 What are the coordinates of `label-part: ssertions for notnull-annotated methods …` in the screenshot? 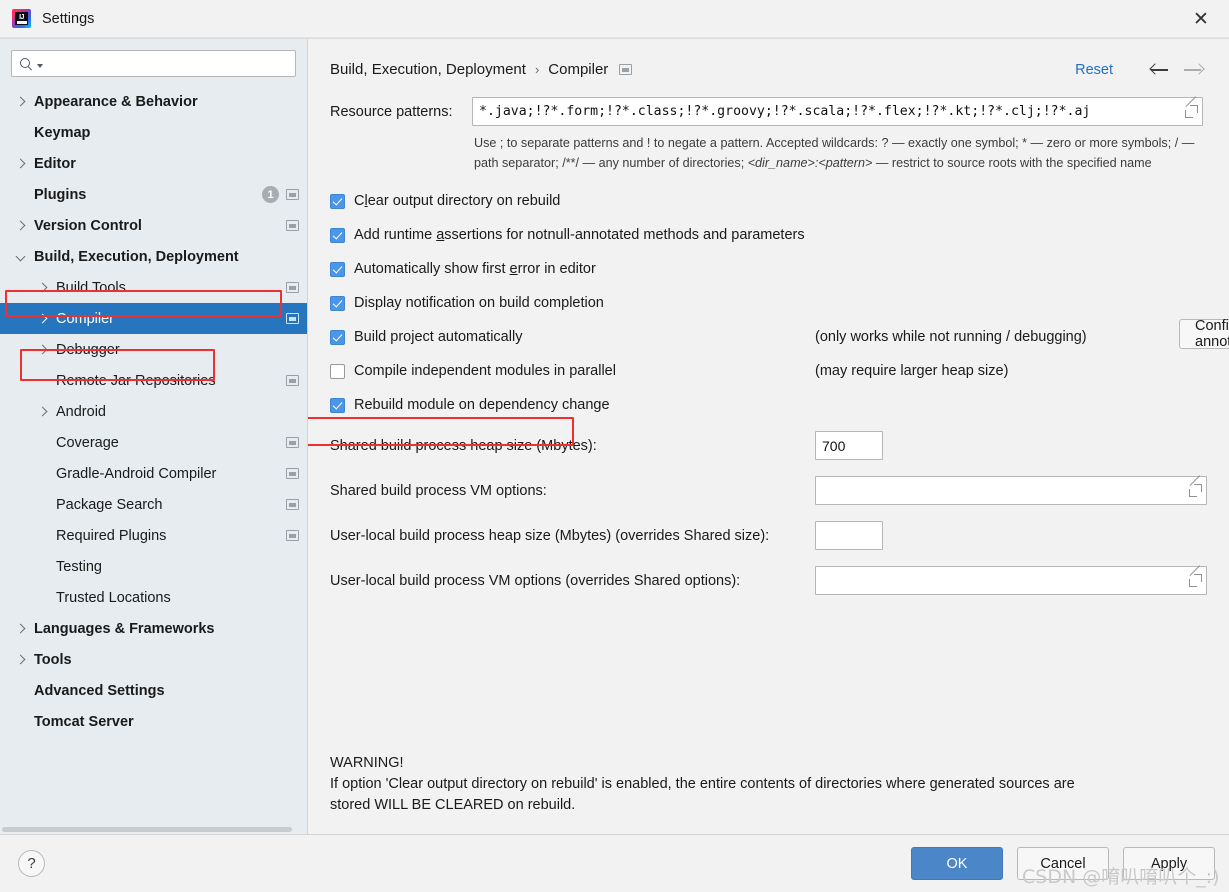 It's located at (624, 235).